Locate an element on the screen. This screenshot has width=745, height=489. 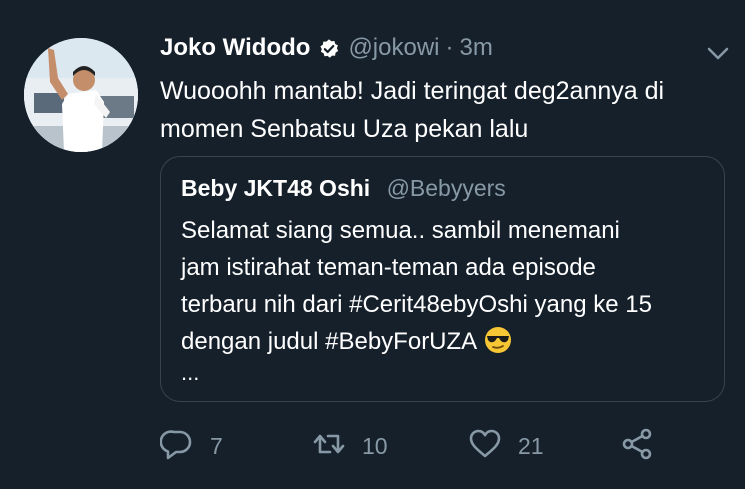
avatar is located at coordinates (81, 95).